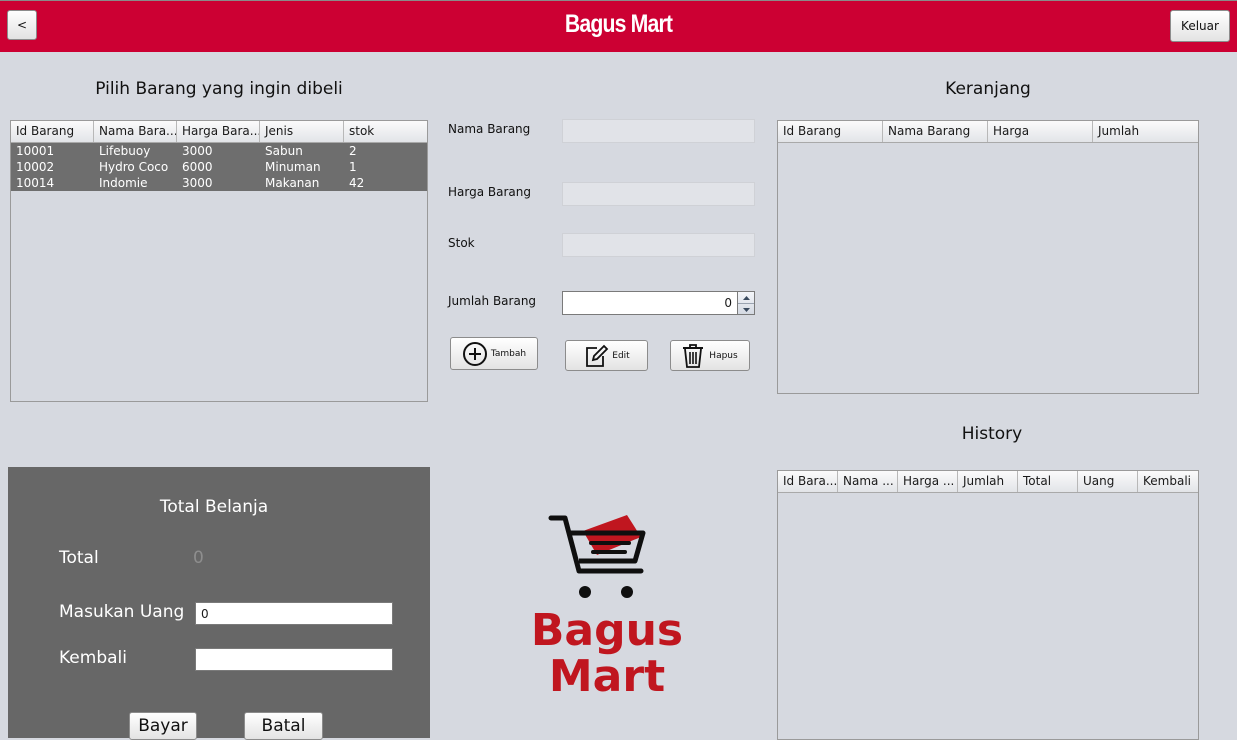 This screenshot has width=1237, height=740. I want to click on hapus-label: Hapus, so click(723, 355).